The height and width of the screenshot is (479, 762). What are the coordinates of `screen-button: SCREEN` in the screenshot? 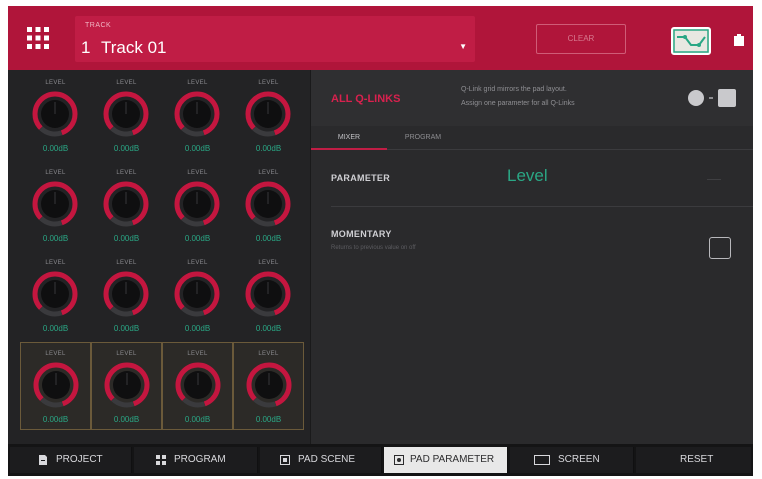 It's located at (572, 460).